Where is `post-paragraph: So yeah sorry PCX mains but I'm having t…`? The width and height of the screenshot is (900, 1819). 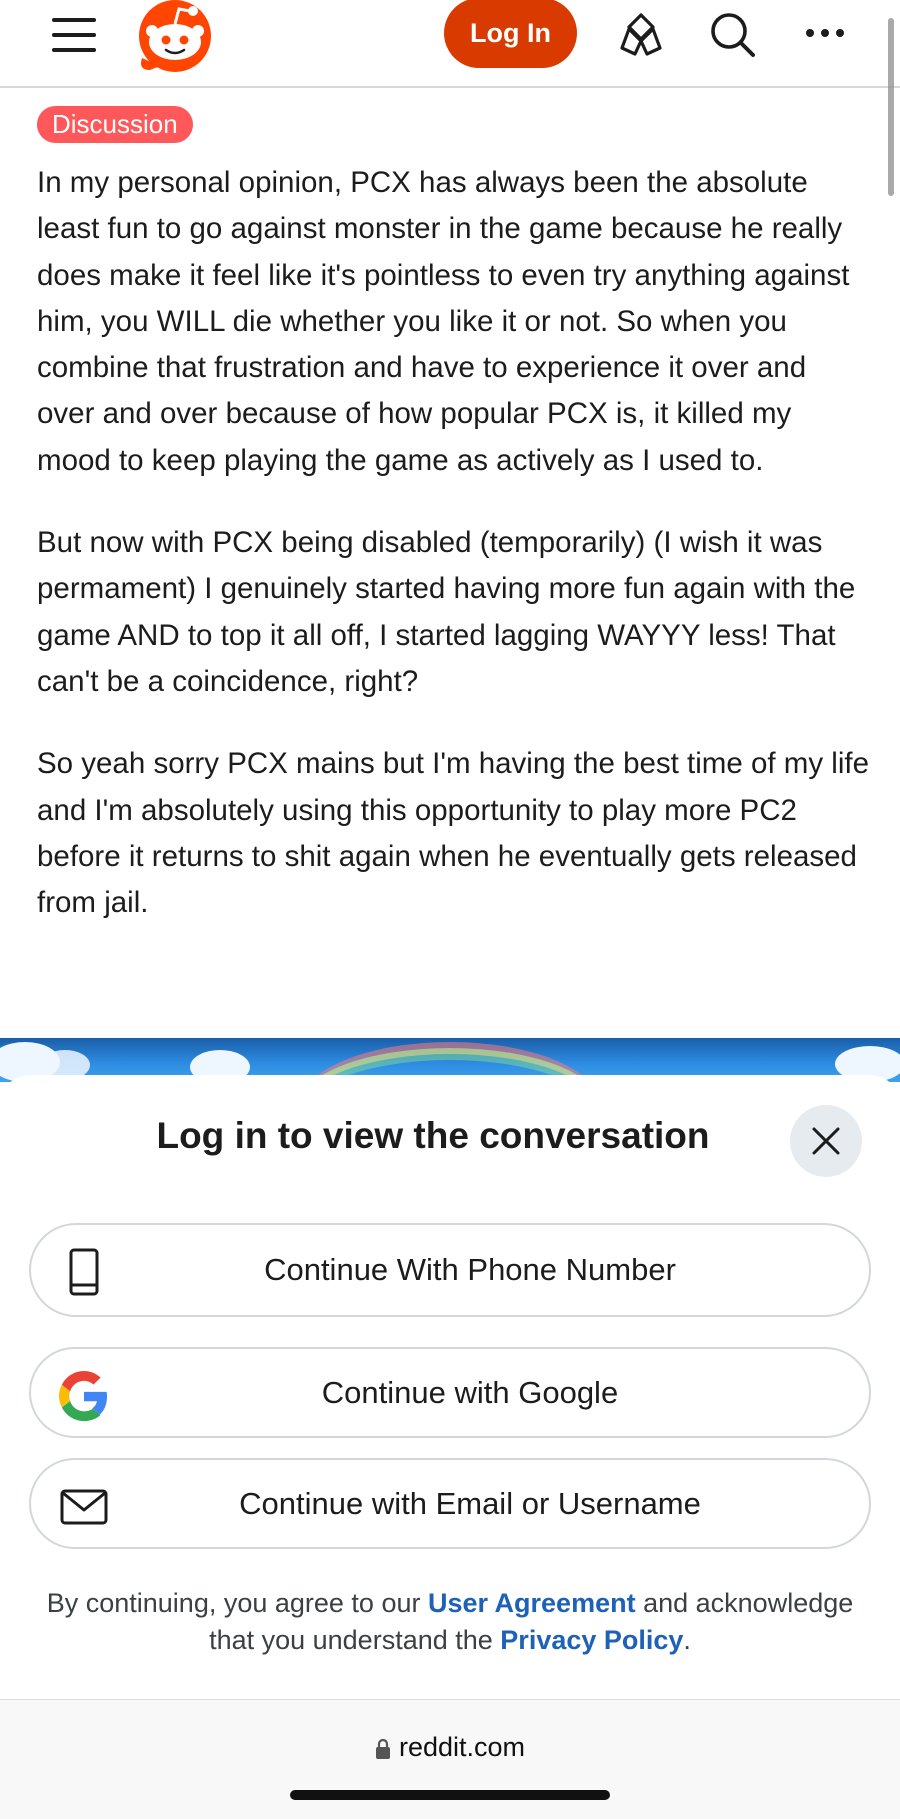
post-paragraph: So yeah sorry PCX mains but I'm having t… is located at coordinates (453, 833).